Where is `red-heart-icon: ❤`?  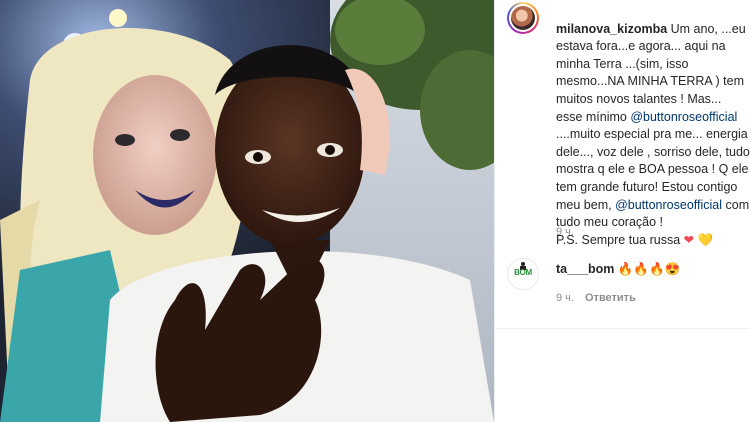
red-heart-icon: ❤ is located at coordinates (689, 239).